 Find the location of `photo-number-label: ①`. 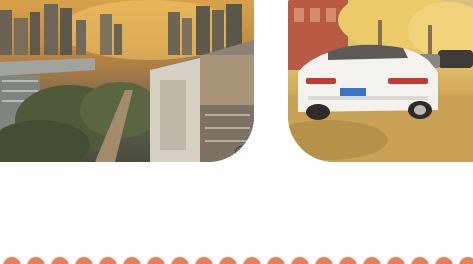

photo-number-label: ① is located at coordinates (242, 152).